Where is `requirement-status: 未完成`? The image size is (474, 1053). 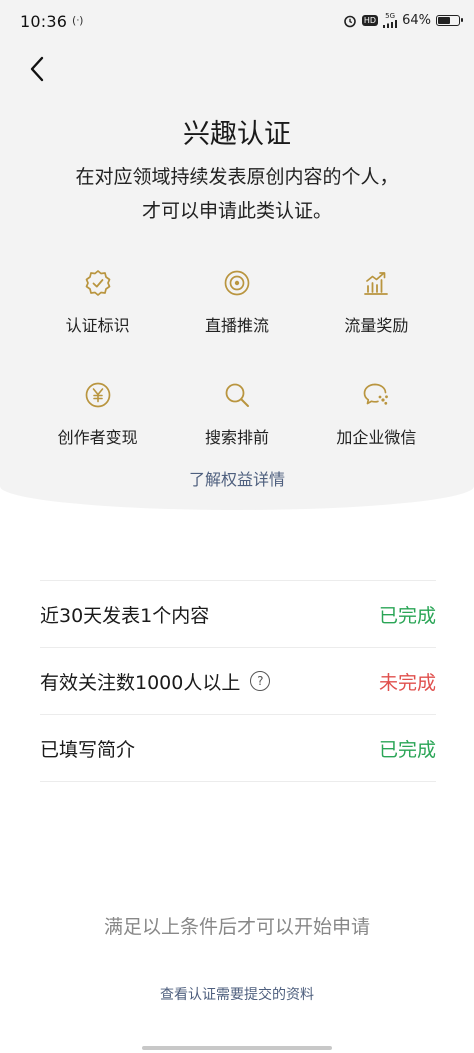 requirement-status: 未完成 is located at coordinates (407, 682).